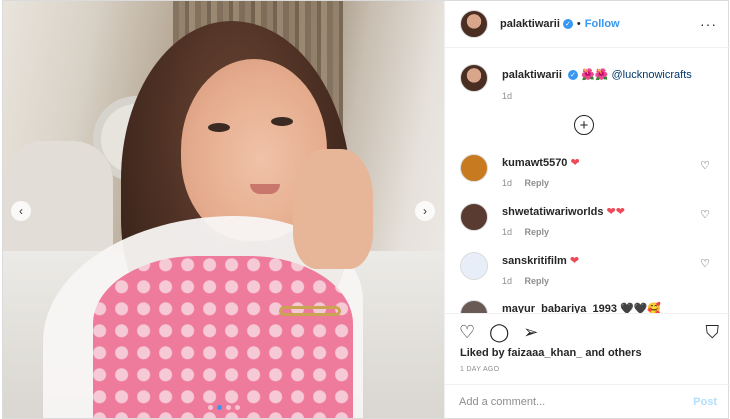  I want to click on caption-emoji: 🌺🌺, so click(595, 75).